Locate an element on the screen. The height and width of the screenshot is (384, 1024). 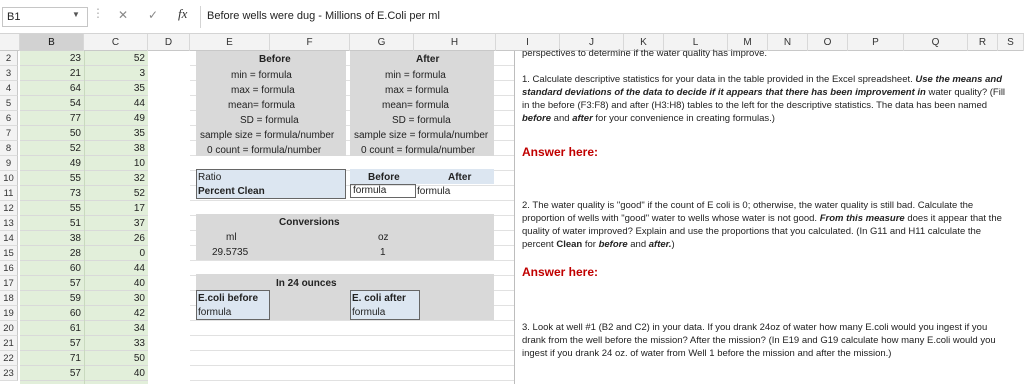
data-cell-b: 64 is located at coordinates (52, 88).